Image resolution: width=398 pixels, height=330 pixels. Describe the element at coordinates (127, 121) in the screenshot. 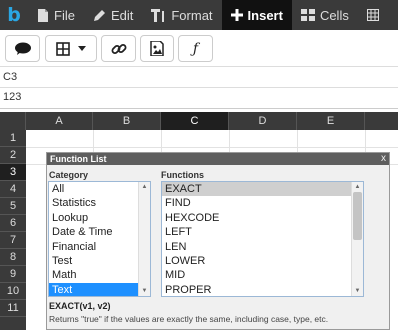

I see `column-header-b: B` at that location.